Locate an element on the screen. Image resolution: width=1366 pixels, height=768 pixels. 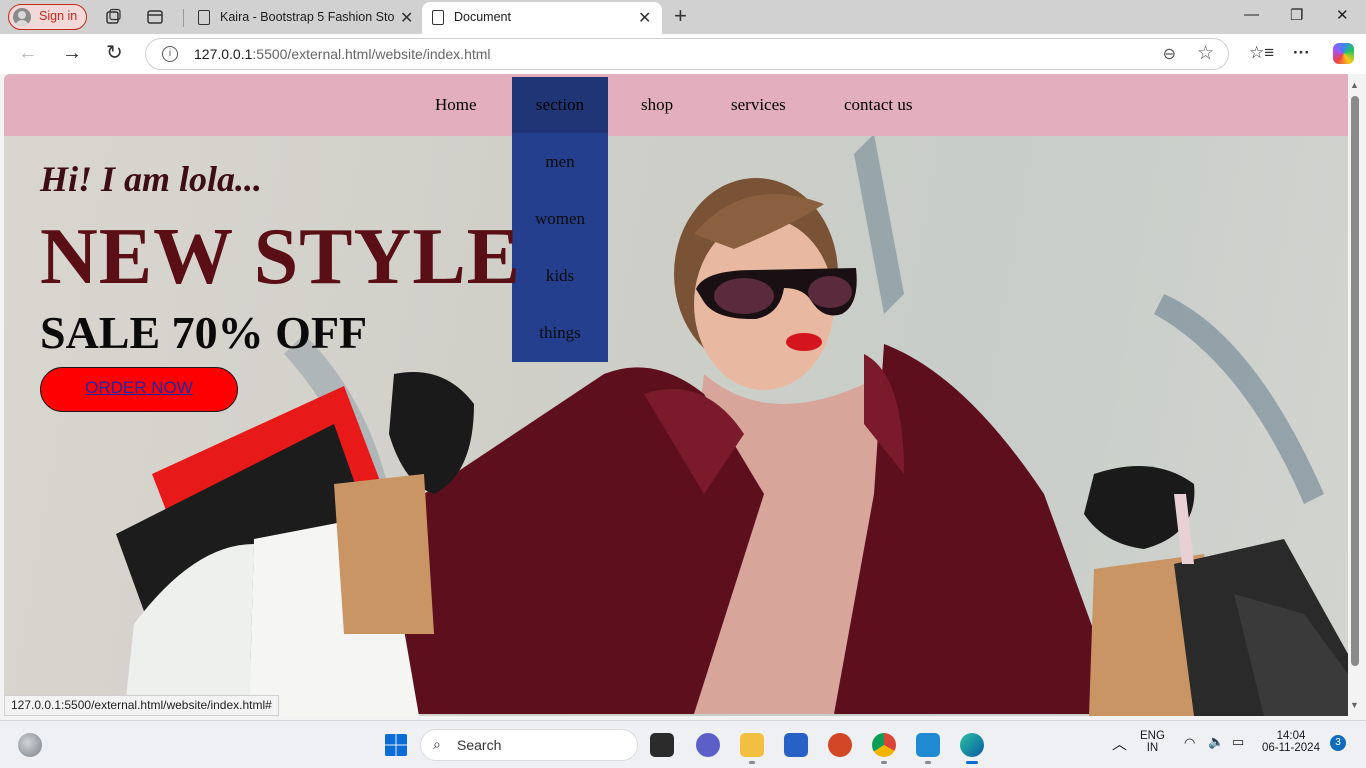
site-info-icon: i is located at coordinates (170, 54).